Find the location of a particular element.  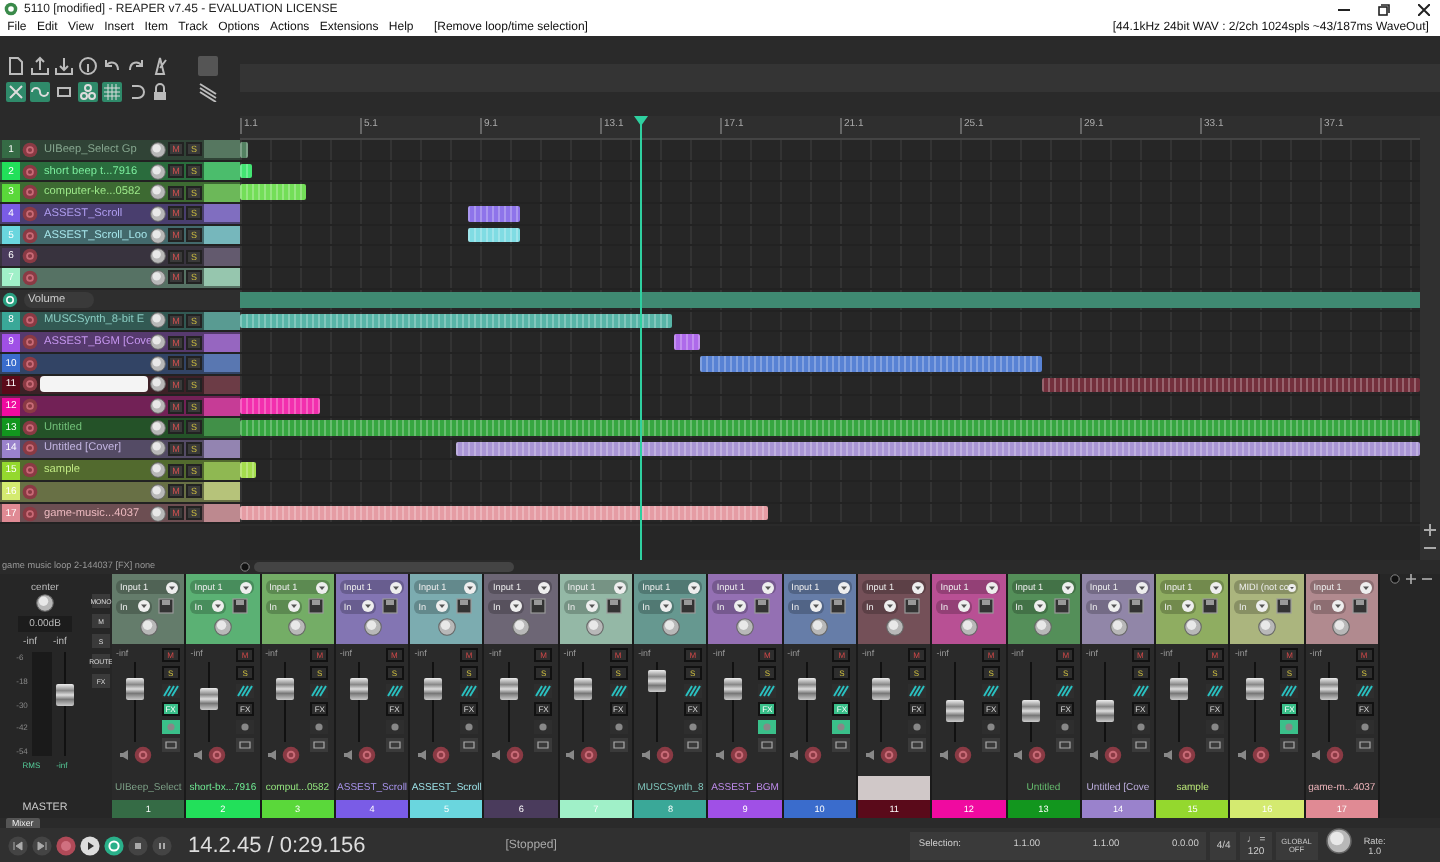

time-position: 14.2.45 / 0:29.156 is located at coordinates (277, 845).